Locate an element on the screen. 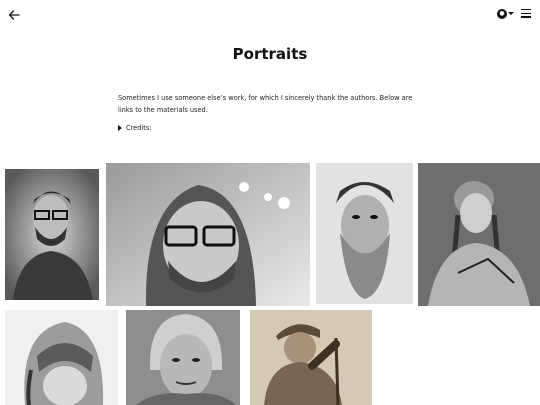  chevron-down-icon is located at coordinates (511, 13).